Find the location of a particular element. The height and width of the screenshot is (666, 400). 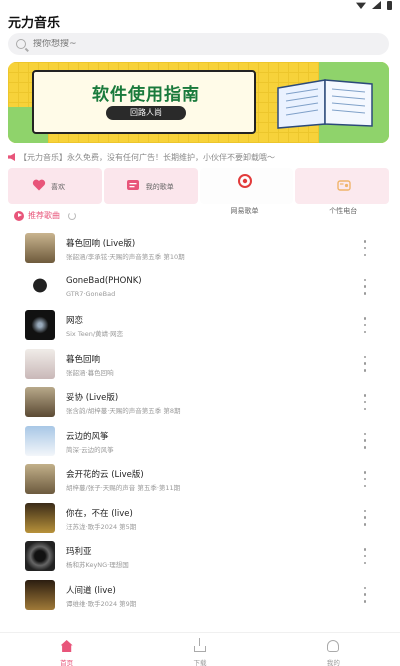

song-artist: 张韶涵·暮色回响 is located at coordinates (90, 372).